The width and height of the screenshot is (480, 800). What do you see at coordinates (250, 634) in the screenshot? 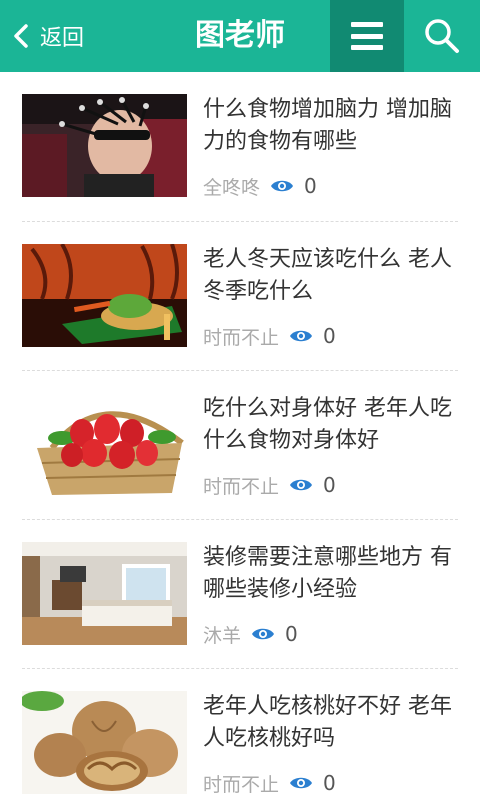
I see `article-meta: 沐羊 0` at bounding box center [250, 634].